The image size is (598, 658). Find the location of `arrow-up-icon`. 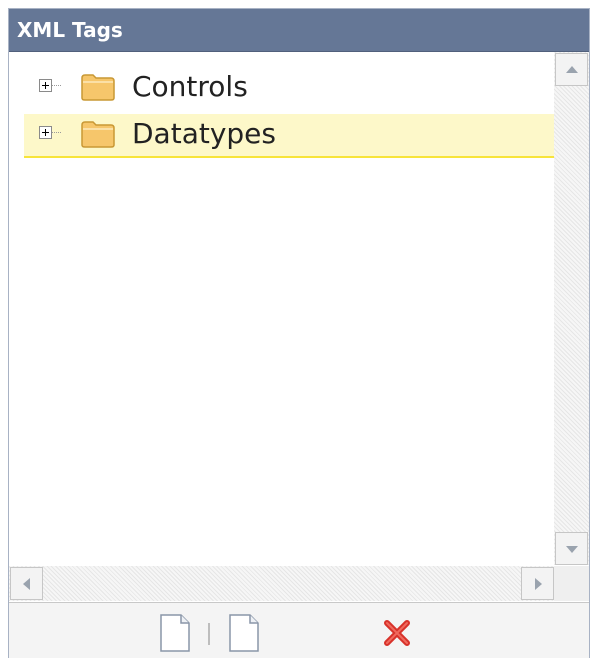

arrow-up-icon is located at coordinates (572, 69).